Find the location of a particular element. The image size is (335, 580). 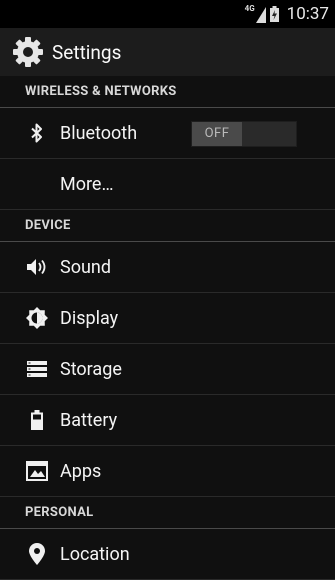

brightness-icon is located at coordinates (37, 318).